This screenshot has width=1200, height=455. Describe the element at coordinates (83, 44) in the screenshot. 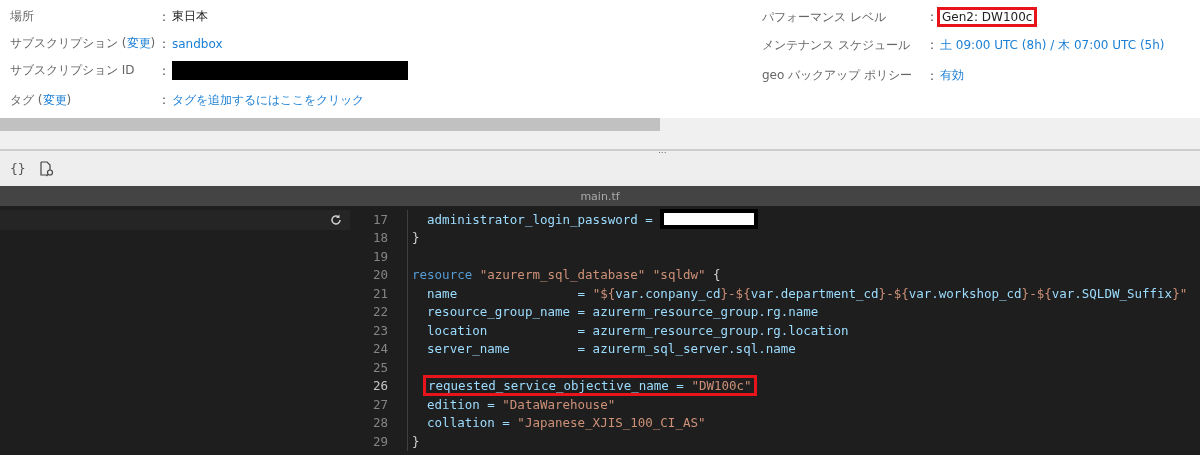

I see `property-label: サブスクリプション (変更)` at that location.